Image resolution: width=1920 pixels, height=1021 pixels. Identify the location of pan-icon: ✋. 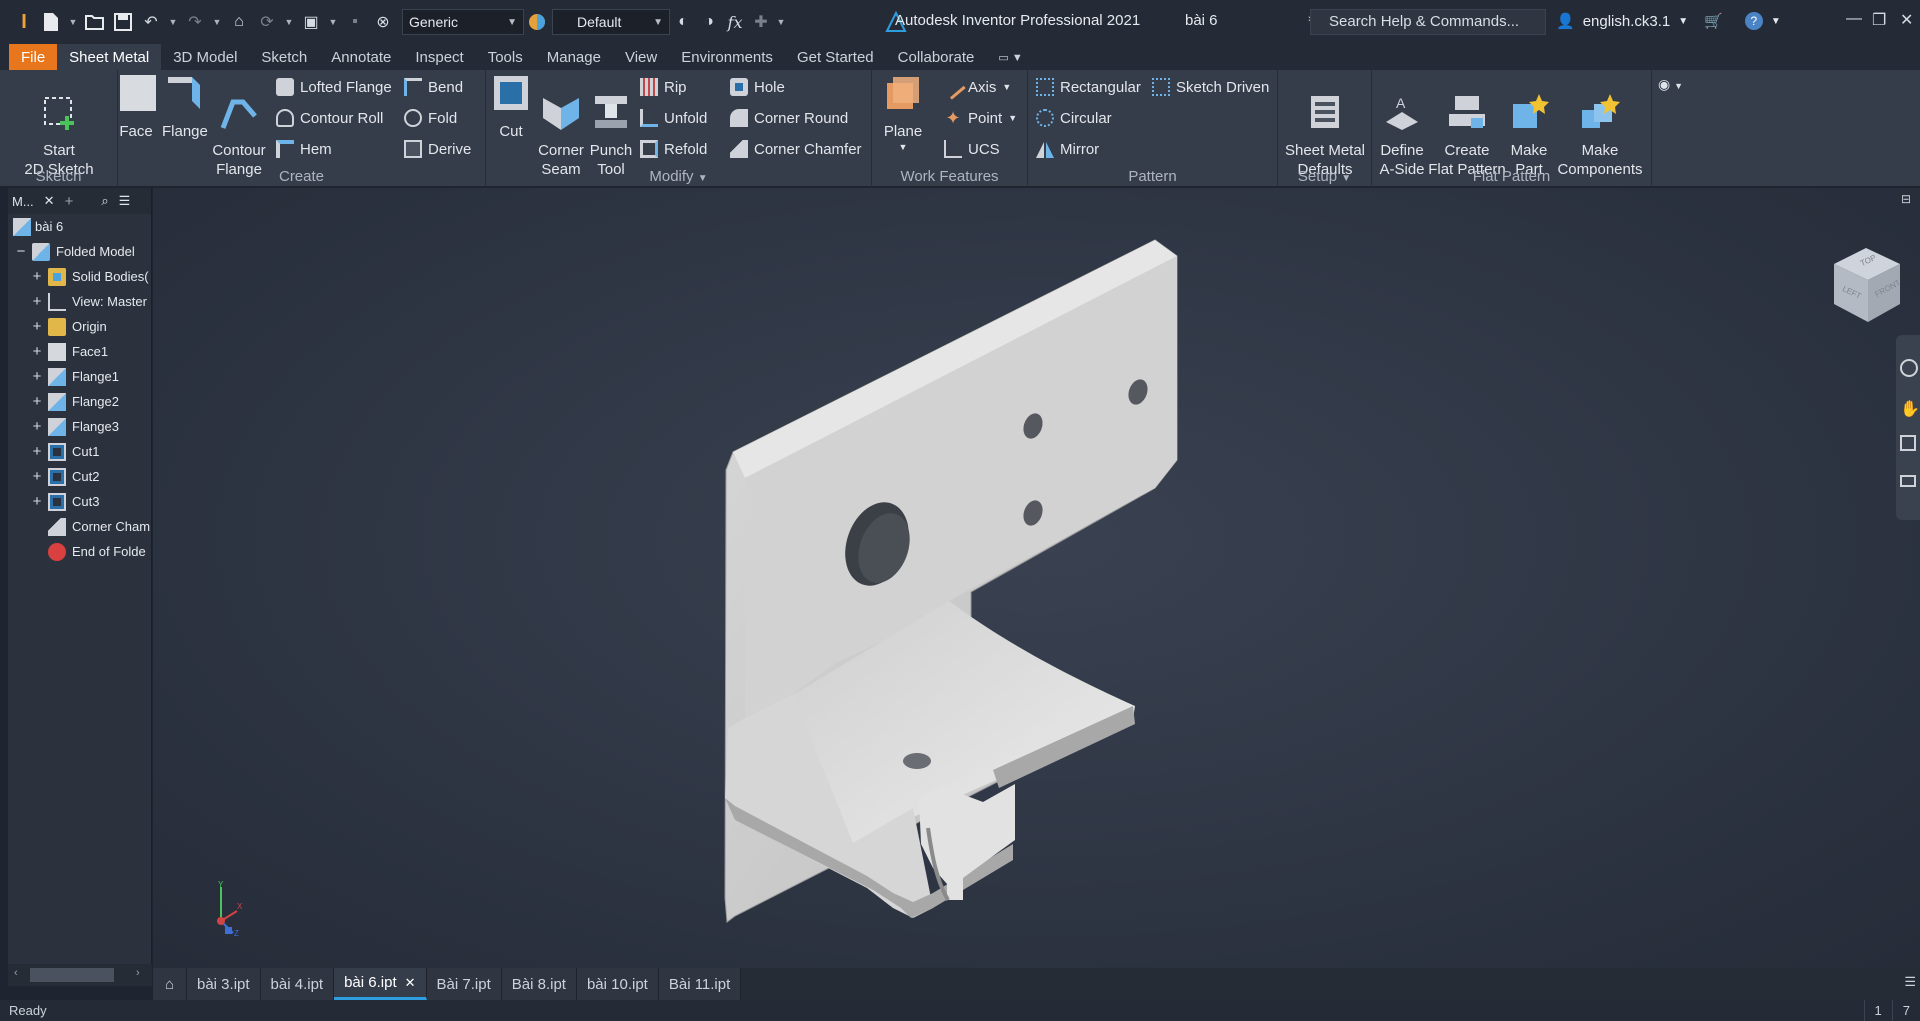
(1910, 409).